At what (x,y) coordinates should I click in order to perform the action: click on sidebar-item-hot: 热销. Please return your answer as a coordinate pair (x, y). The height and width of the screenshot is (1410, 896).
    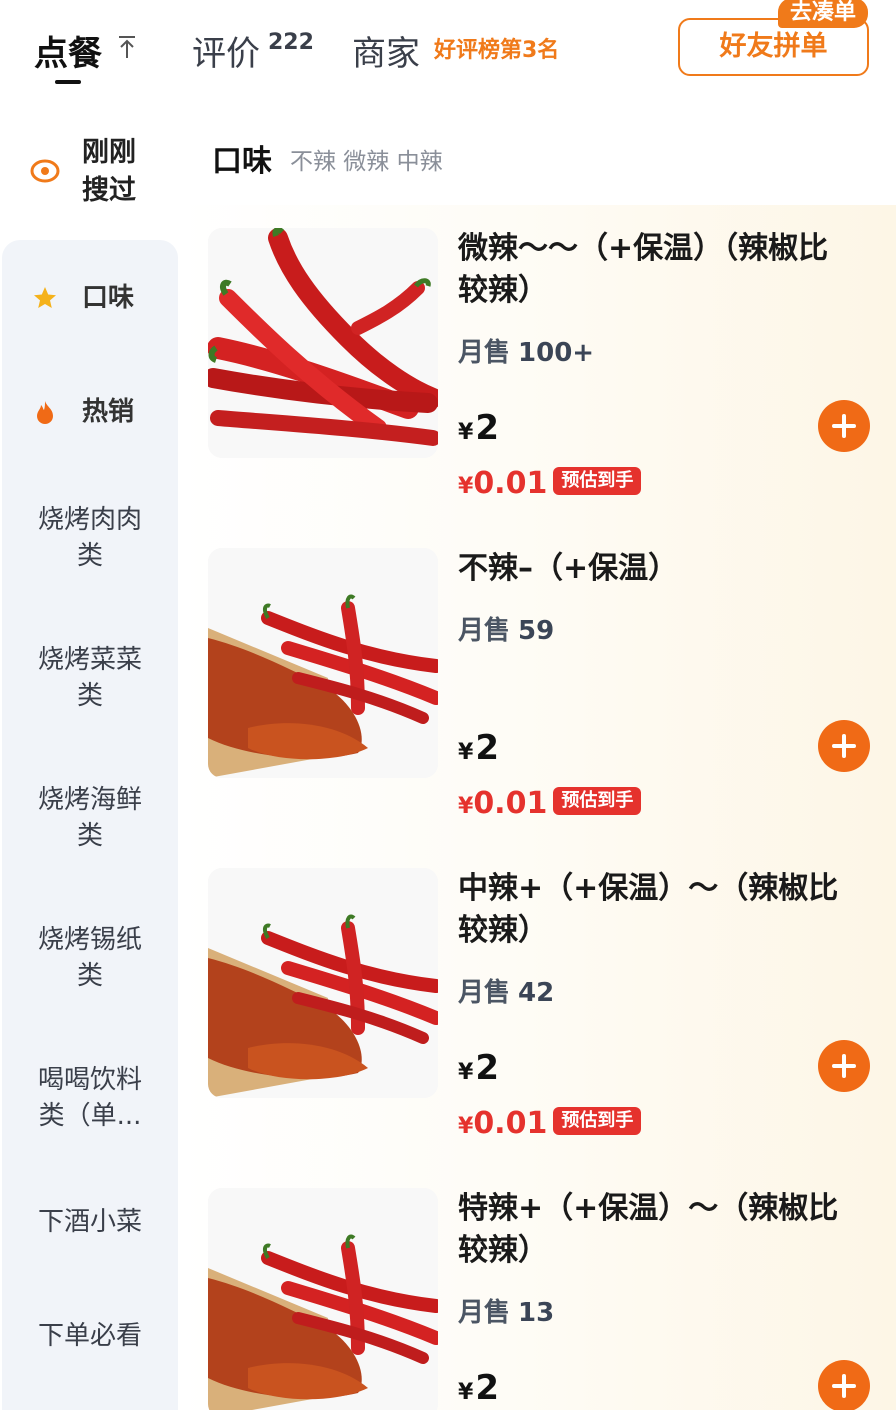
    Looking at the image, I should click on (90, 412).